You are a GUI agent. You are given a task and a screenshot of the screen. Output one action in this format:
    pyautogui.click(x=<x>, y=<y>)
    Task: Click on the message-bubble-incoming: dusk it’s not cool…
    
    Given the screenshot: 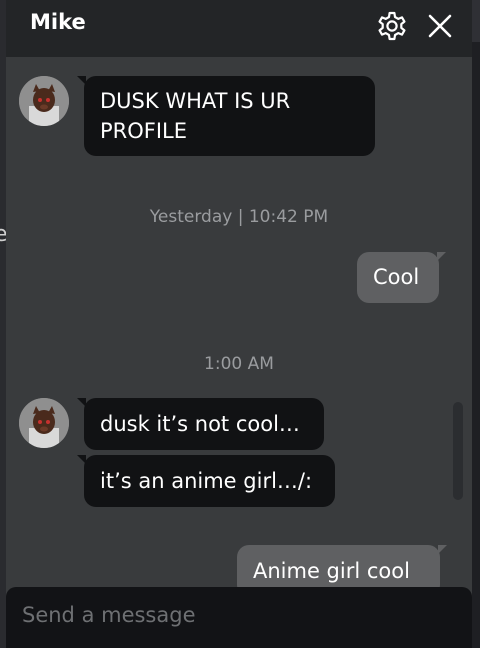 What is the action you would take?
    pyautogui.click(x=200, y=424)
    